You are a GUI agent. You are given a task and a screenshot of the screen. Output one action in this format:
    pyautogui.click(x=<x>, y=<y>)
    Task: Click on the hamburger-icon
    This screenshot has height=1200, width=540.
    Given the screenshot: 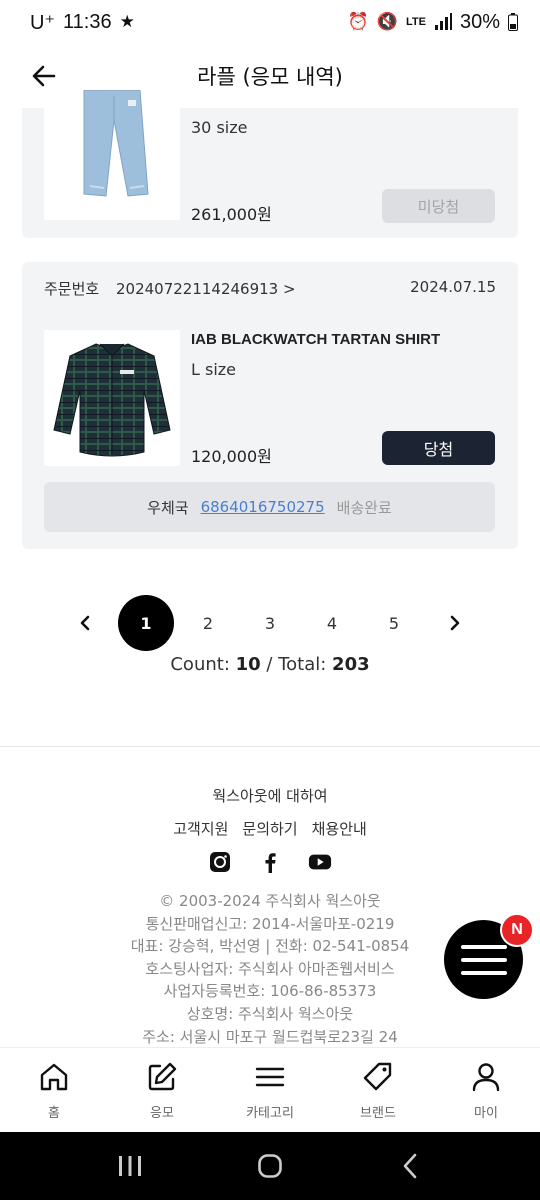 What is the action you would take?
    pyautogui.click(x=483, y=959)
    